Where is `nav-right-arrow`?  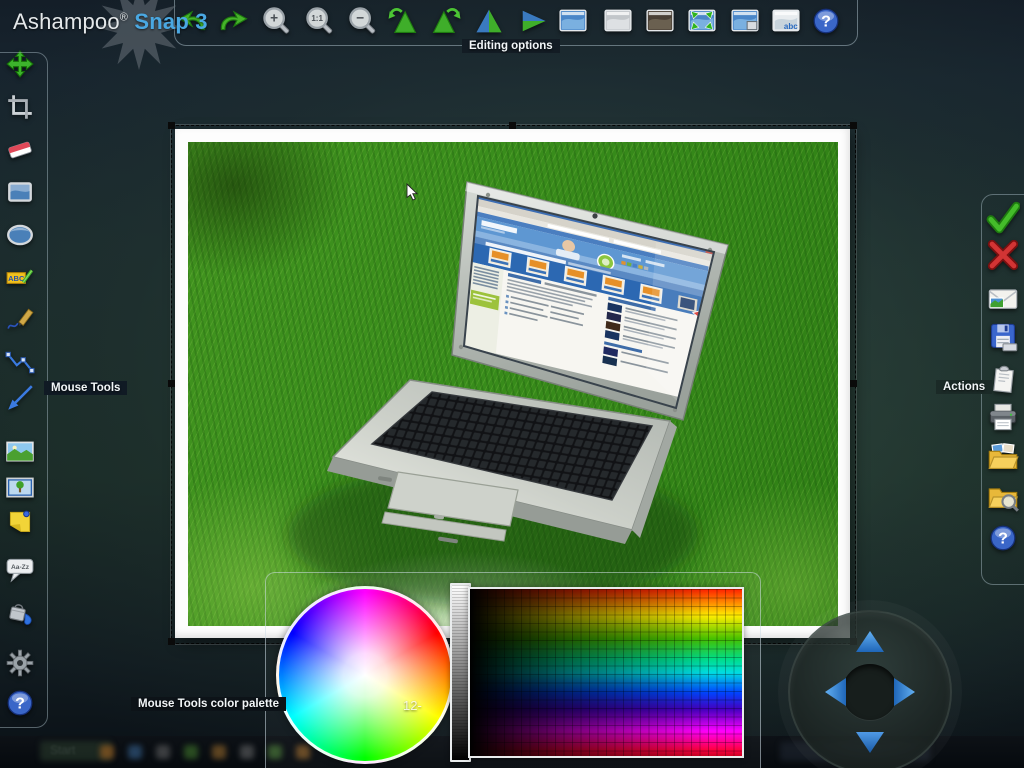
nav-right-arrow is located at coordinates (904, 692).